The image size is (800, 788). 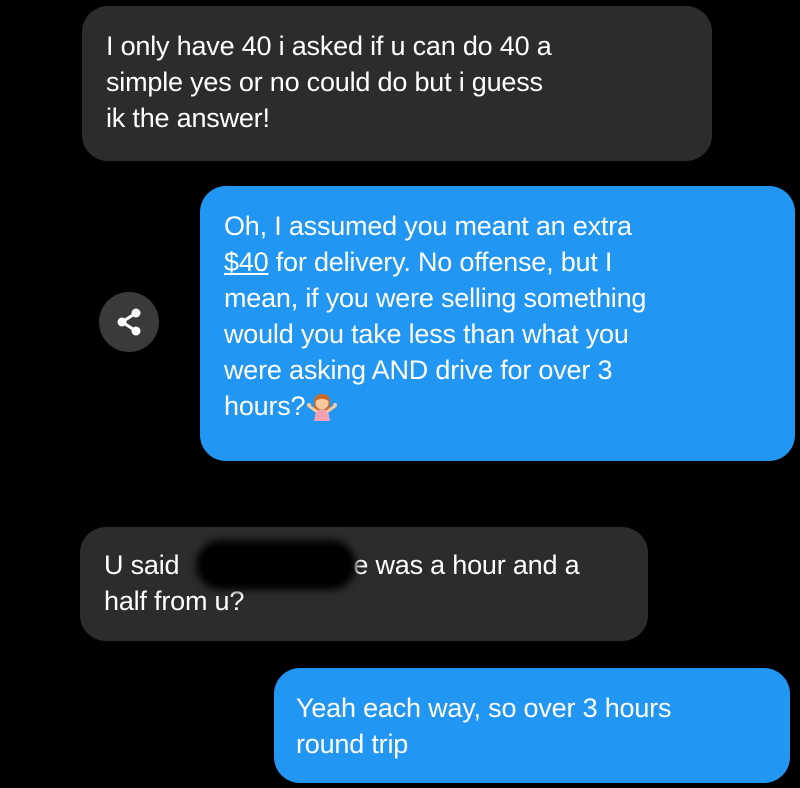 What do you see at coordinates (364, 584) in the screenshot?
I see `incoming-message-bubble: U said e was a hour and a half from u?` at bounding box center [364, 584].